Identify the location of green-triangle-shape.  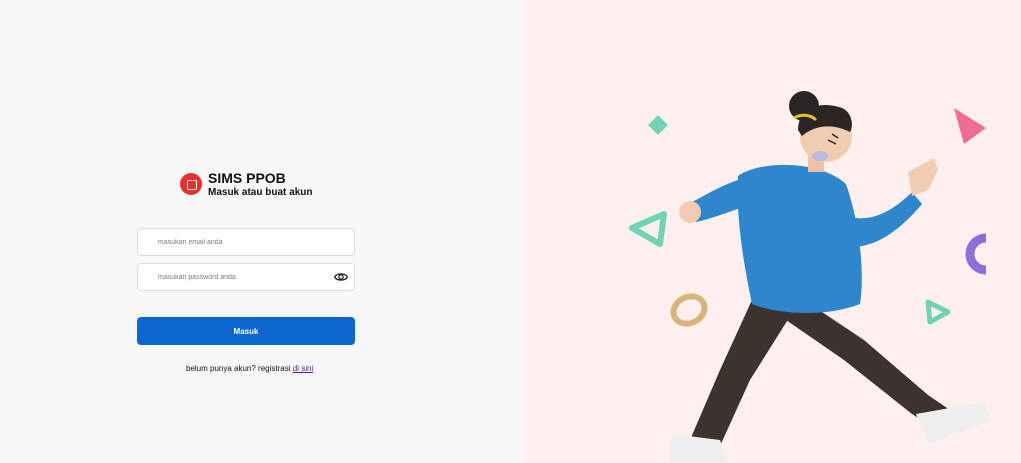
(648, 229).